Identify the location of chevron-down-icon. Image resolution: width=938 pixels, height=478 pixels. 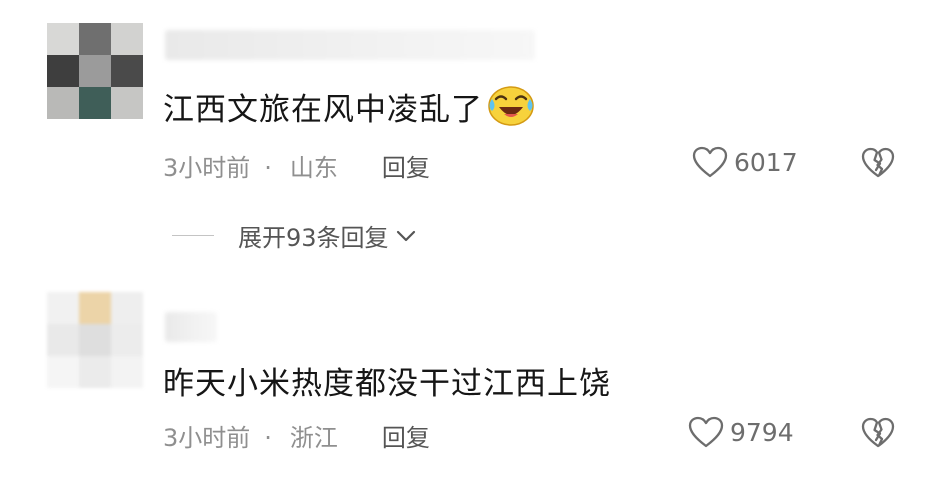
(405, 235).